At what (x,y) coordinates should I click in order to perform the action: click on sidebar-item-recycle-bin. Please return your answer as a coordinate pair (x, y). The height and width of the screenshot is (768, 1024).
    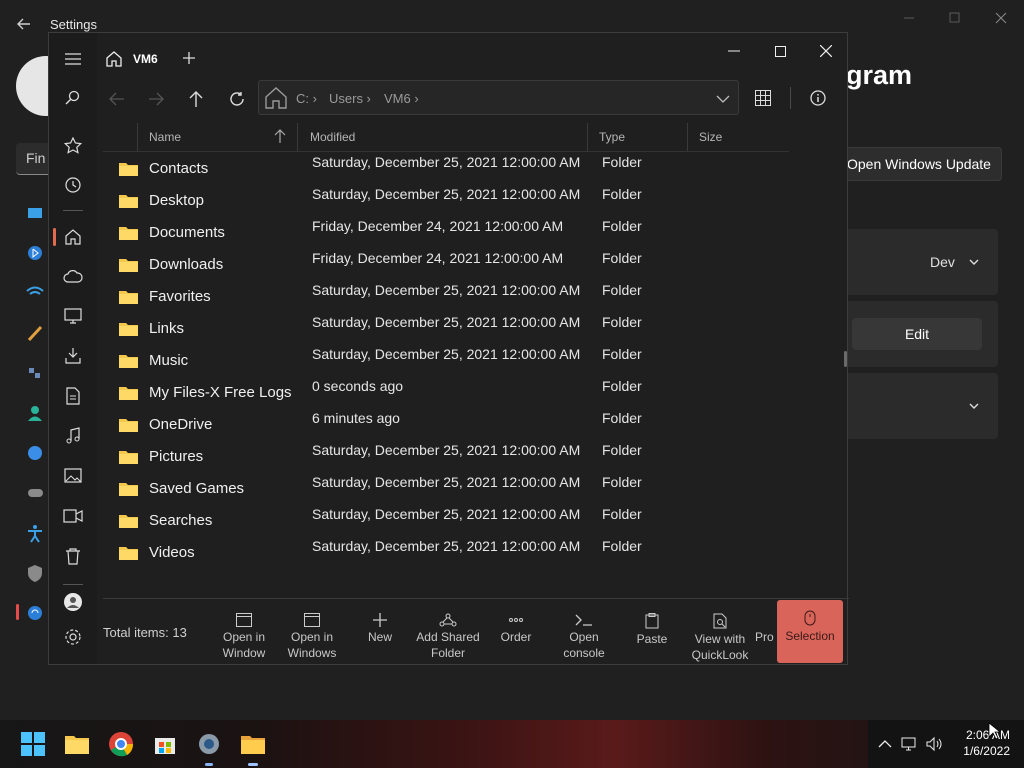
    Looking at the image, I should click on (73, 556).